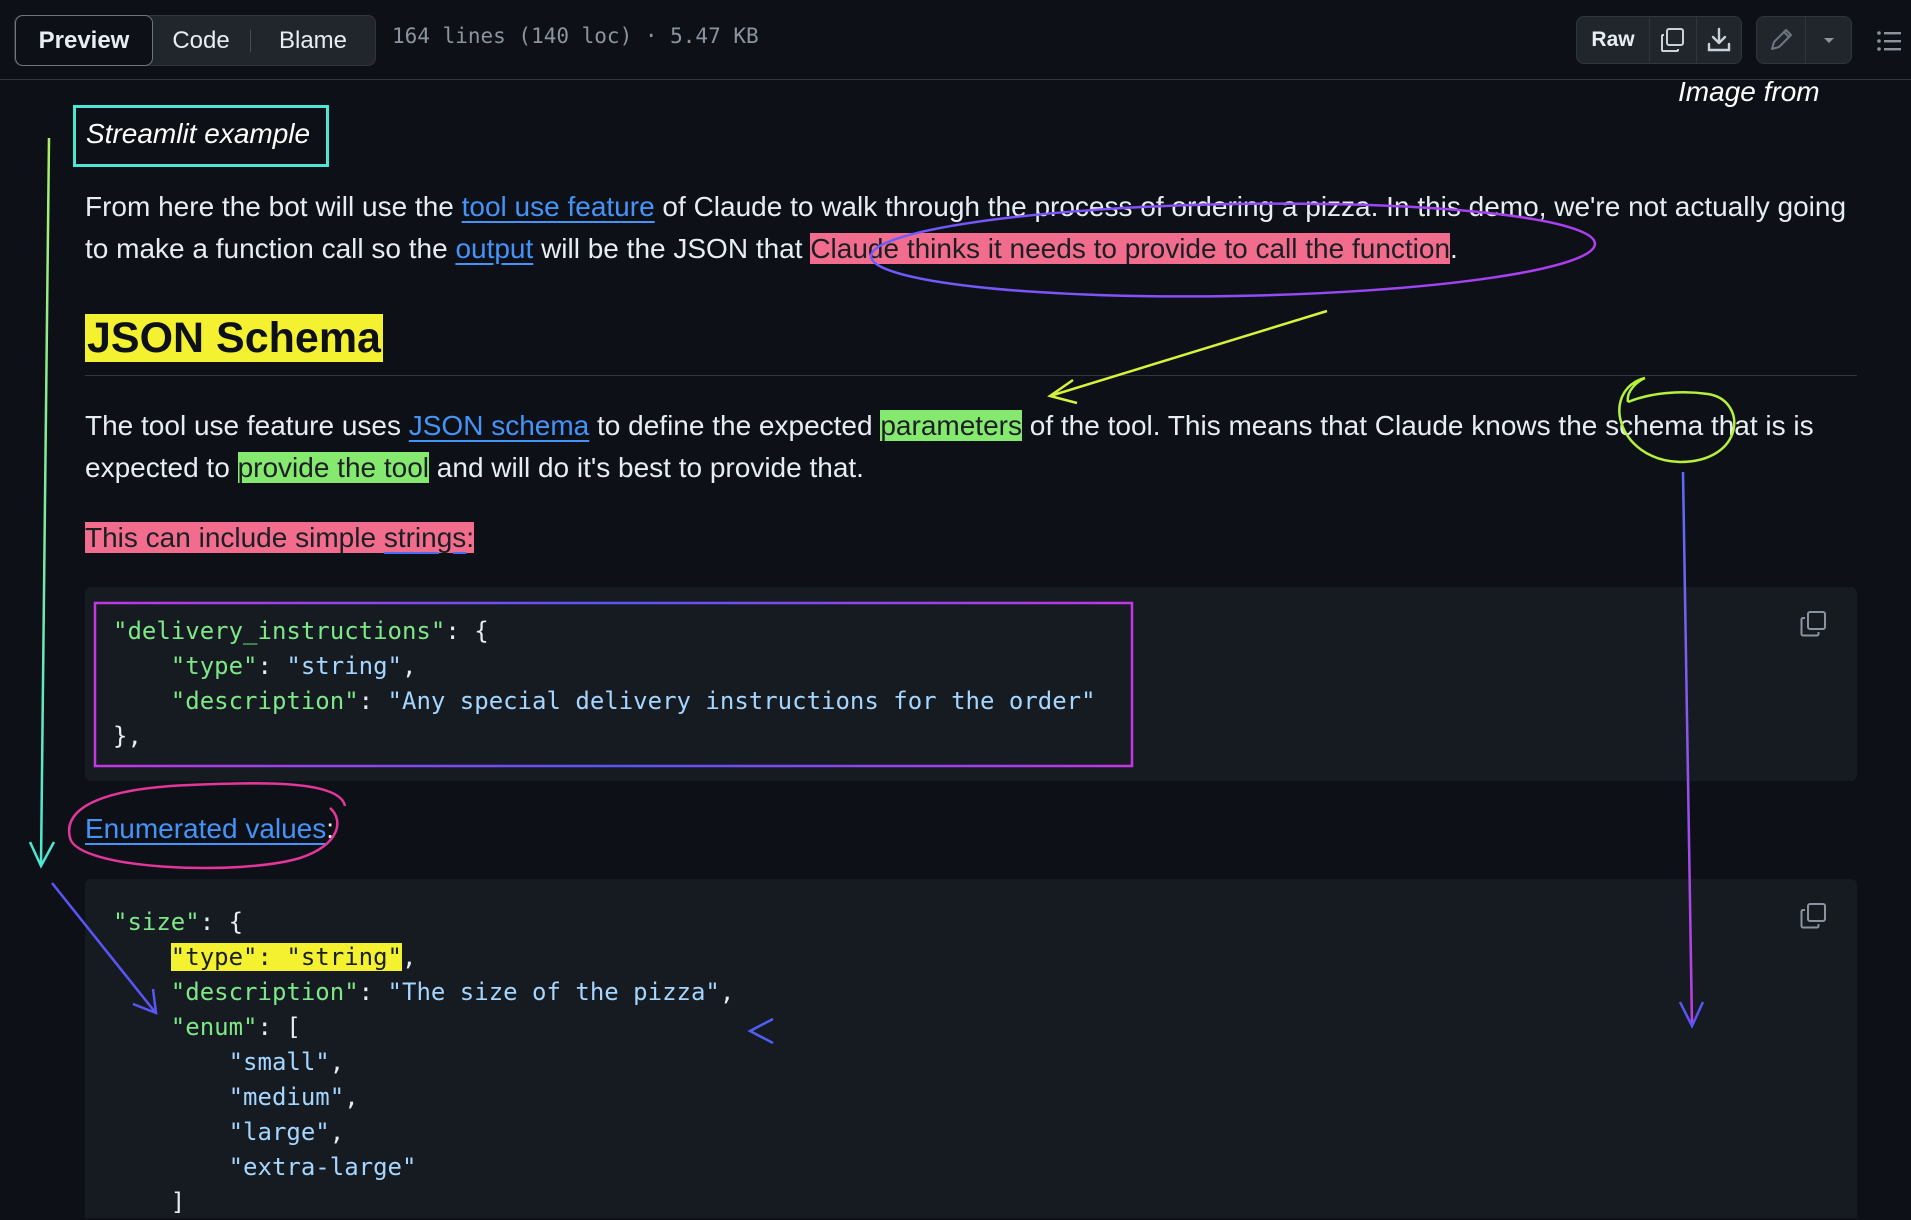 Image resolution: width=1911 pixels, height=1220 pixels. What do you see at coordinates (247, 425) in the screenshot?
I see `text: The tool use feature uses` at bounding box center [247, 425].